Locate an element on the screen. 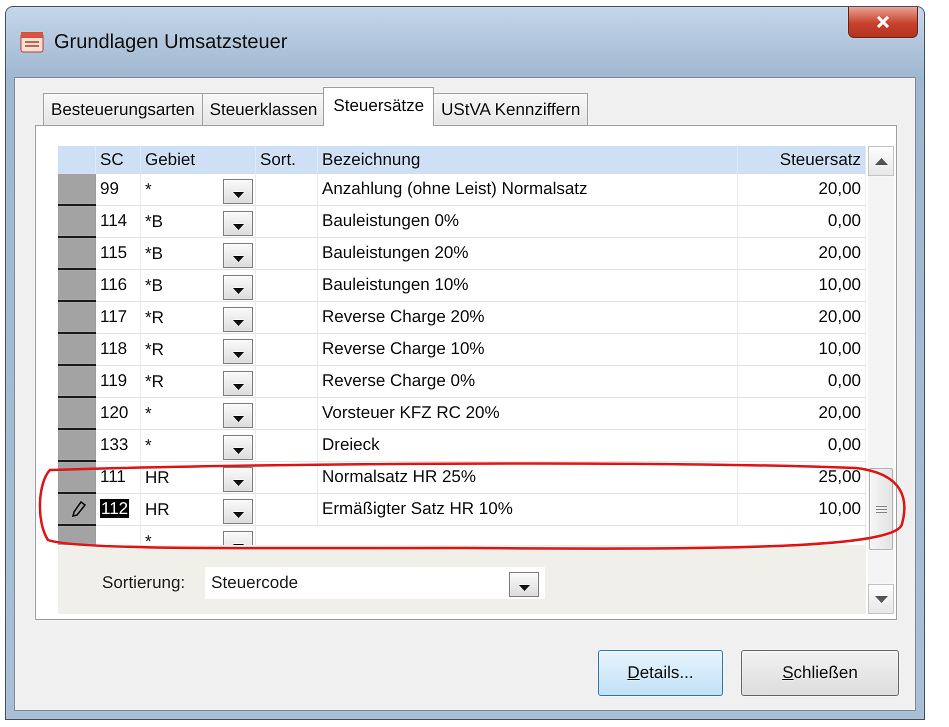 Image resolution: width=949 pixels, height=727 pixels. scroll-down-button is located at coordinates (881, 599).